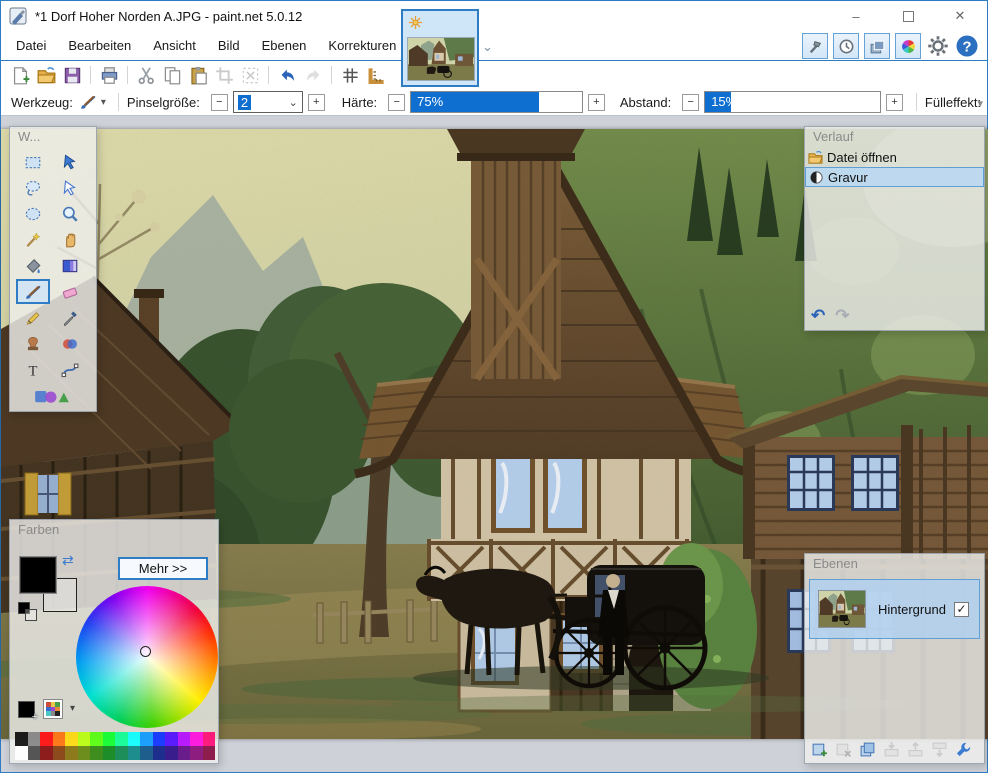 The height and width of the screenshot is (773, 988). Describe the element at coordinates (33, 213) in the screenshot. I see `tool-ellipse-select` at that location.